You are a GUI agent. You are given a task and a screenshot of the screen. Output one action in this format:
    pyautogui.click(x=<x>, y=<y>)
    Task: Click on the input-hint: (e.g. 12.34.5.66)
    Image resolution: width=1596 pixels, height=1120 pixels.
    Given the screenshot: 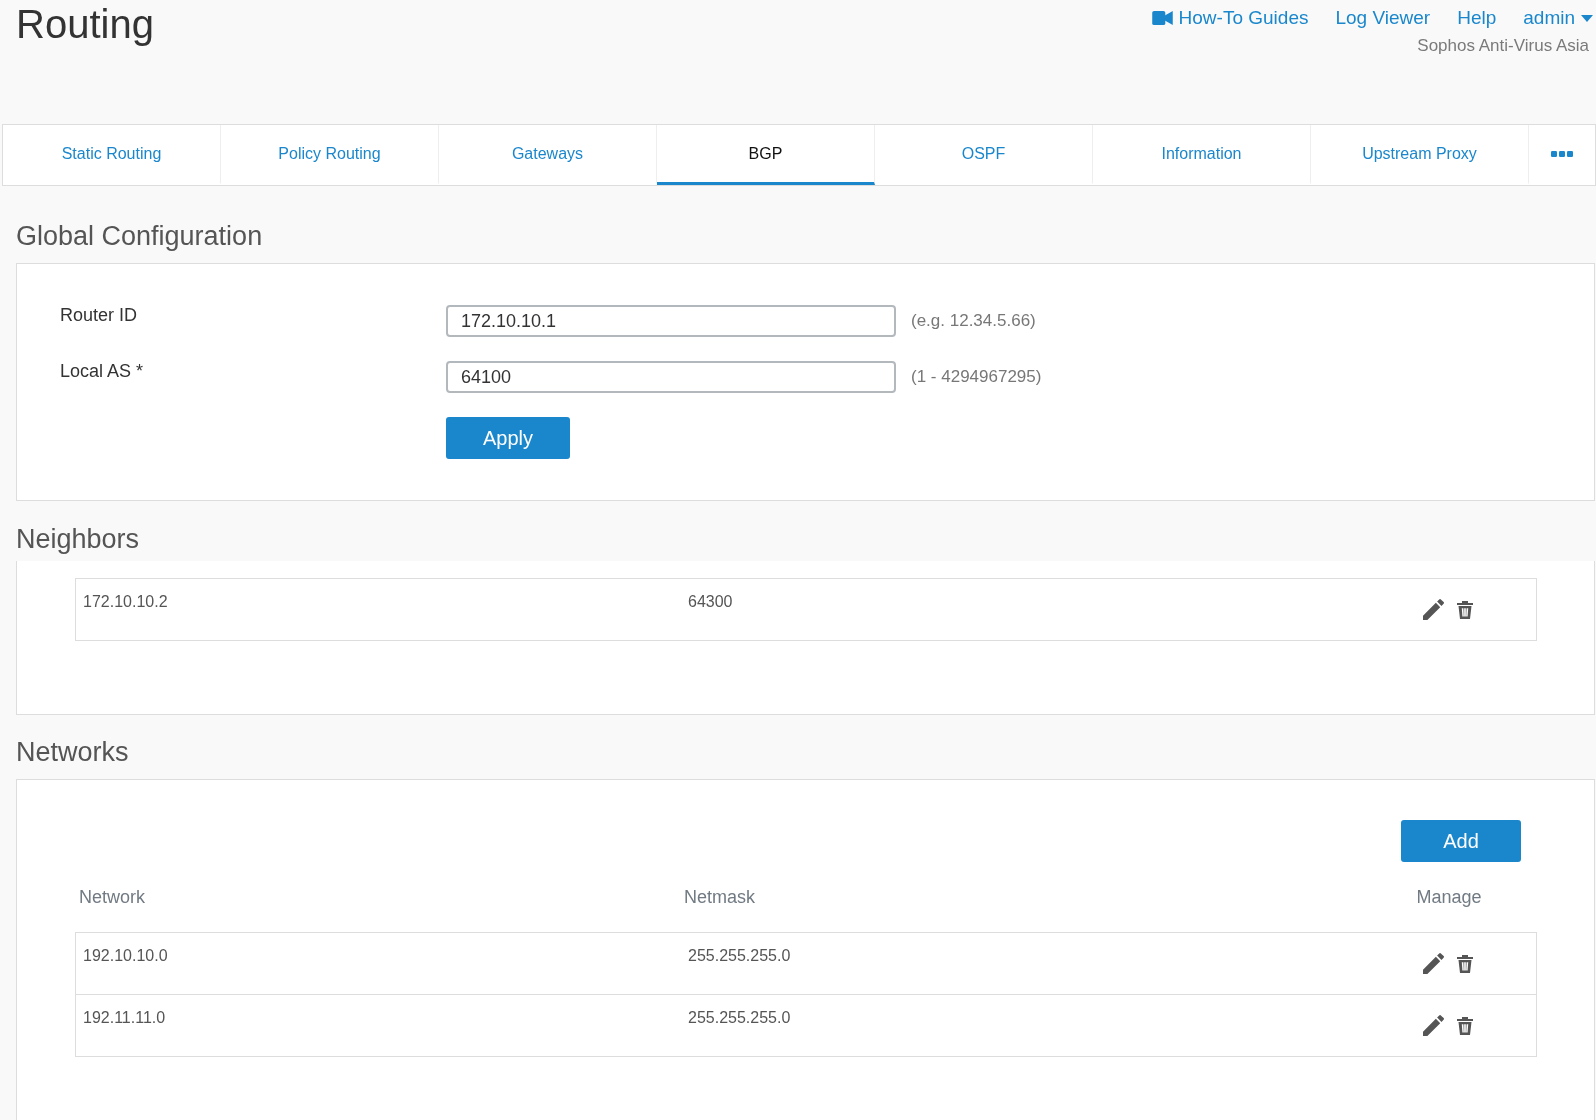 What is the action you would take?
    pyautogui.click(x=974, y=321)
    